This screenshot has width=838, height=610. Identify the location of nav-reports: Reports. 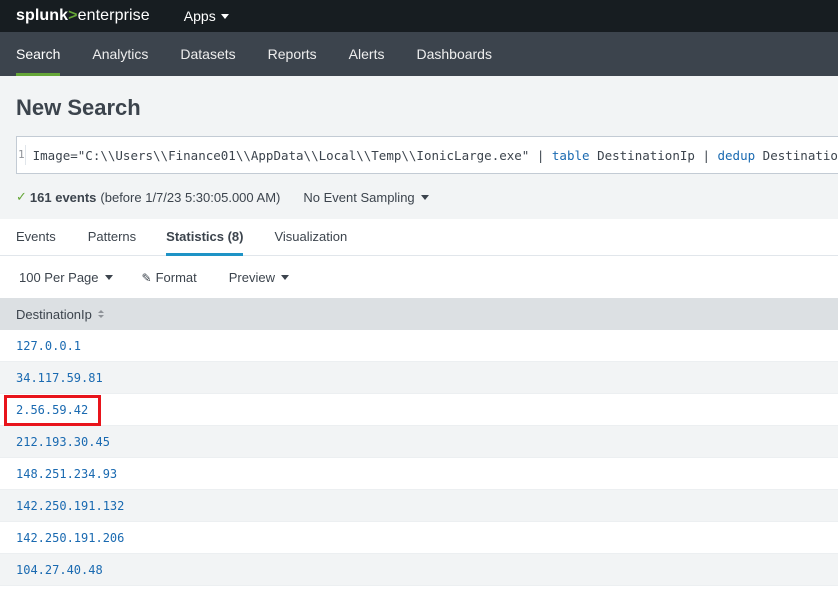
(292, 54).